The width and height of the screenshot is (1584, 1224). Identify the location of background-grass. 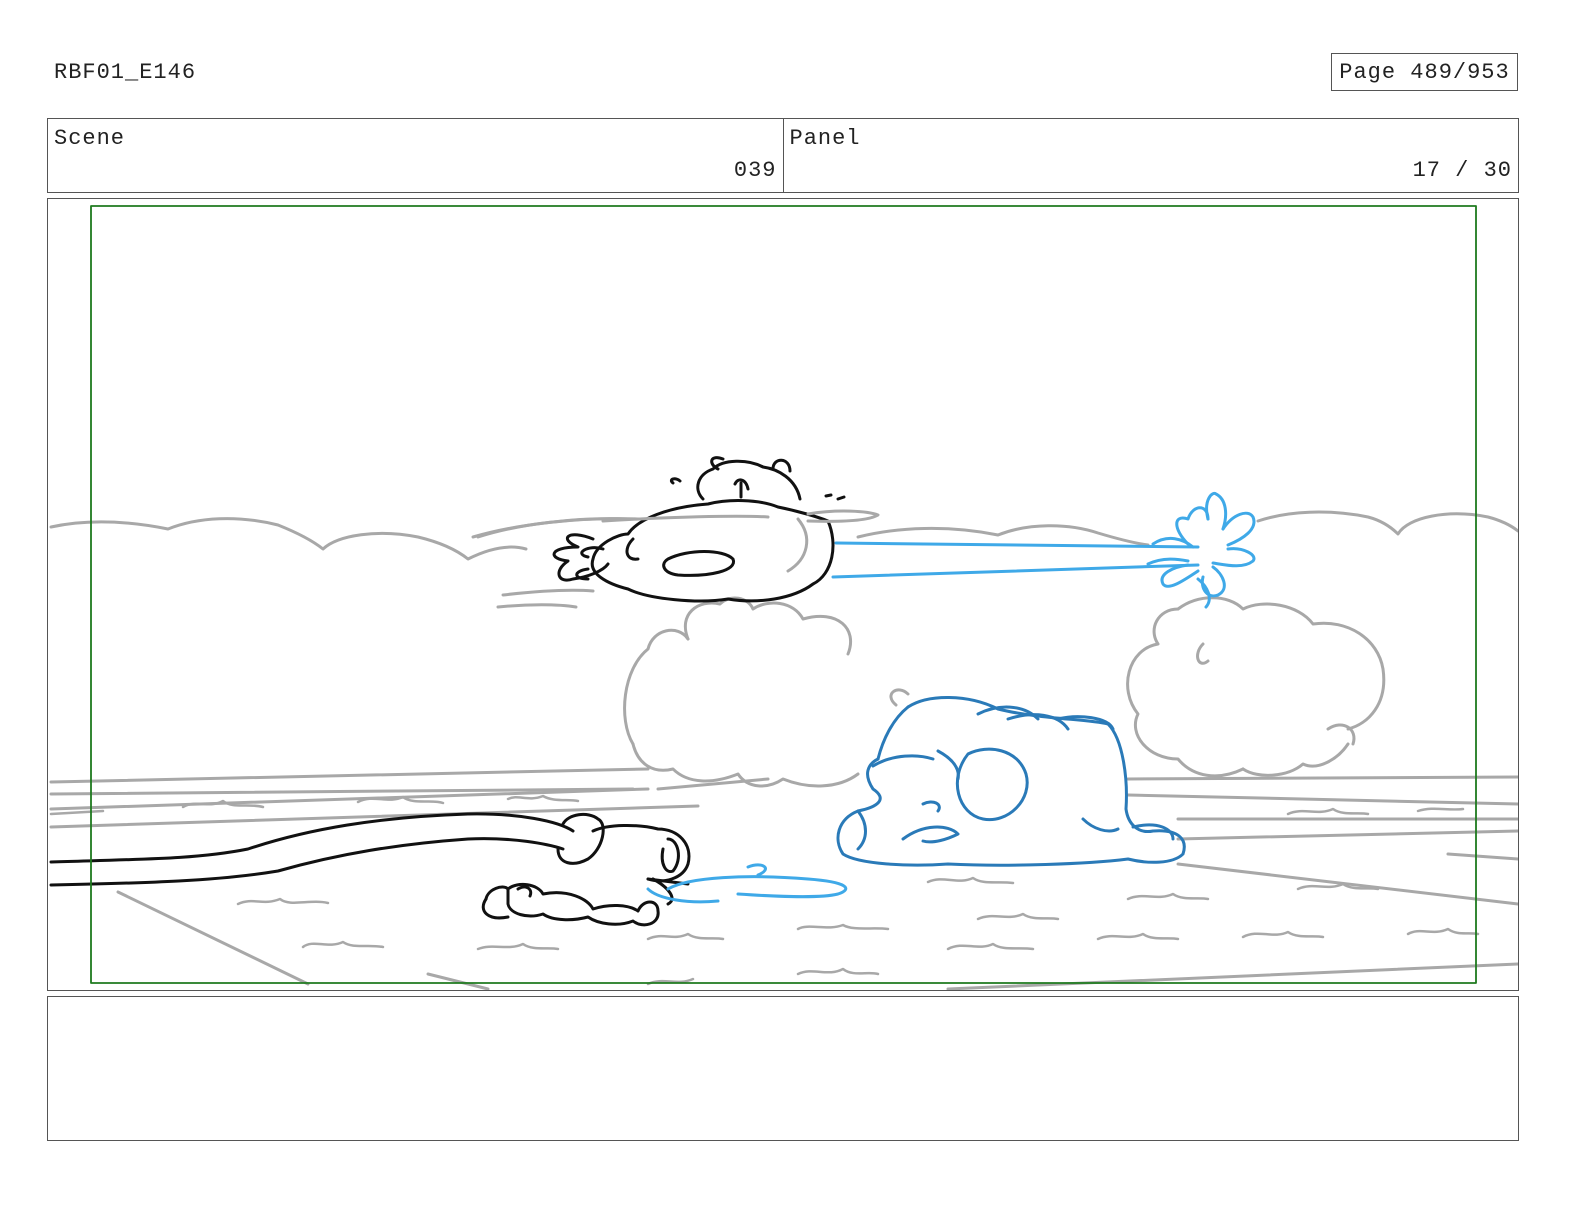
(764, 890).